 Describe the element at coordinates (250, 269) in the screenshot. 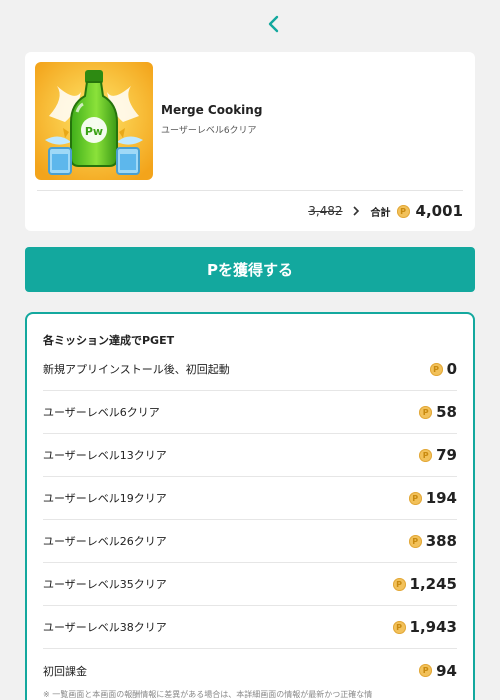

I see `get-points-button: Pを獲得する` at that location.